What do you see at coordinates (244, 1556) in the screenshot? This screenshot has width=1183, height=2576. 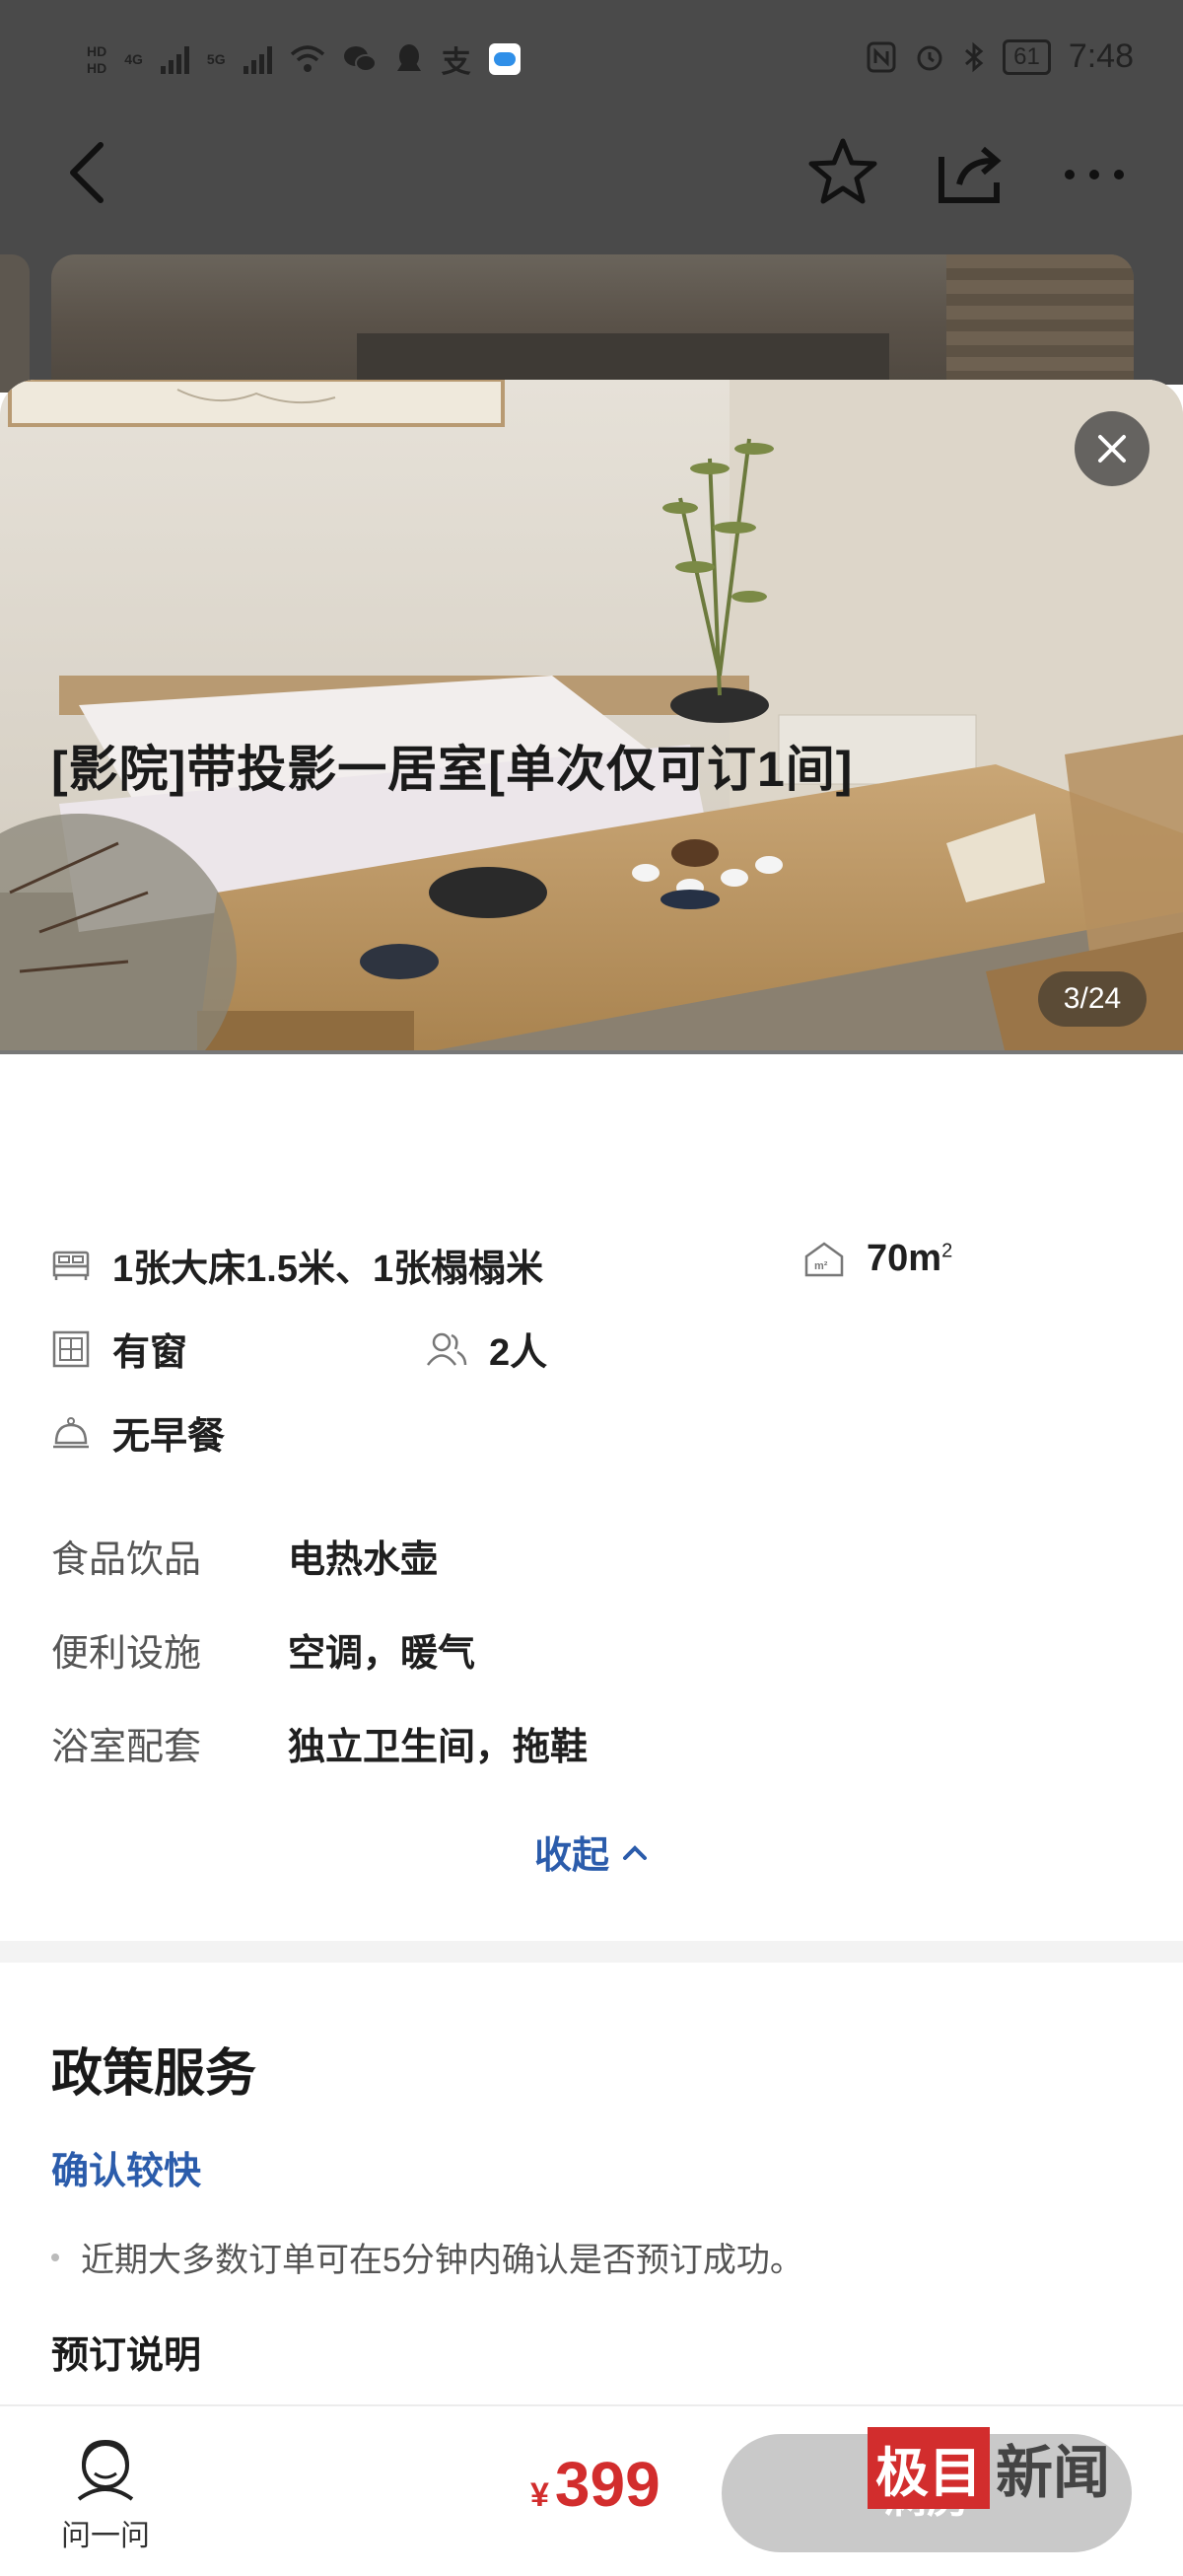 I see `amenity-row: 食品饮品 电热水壶` at bounding box center [244, 1556].